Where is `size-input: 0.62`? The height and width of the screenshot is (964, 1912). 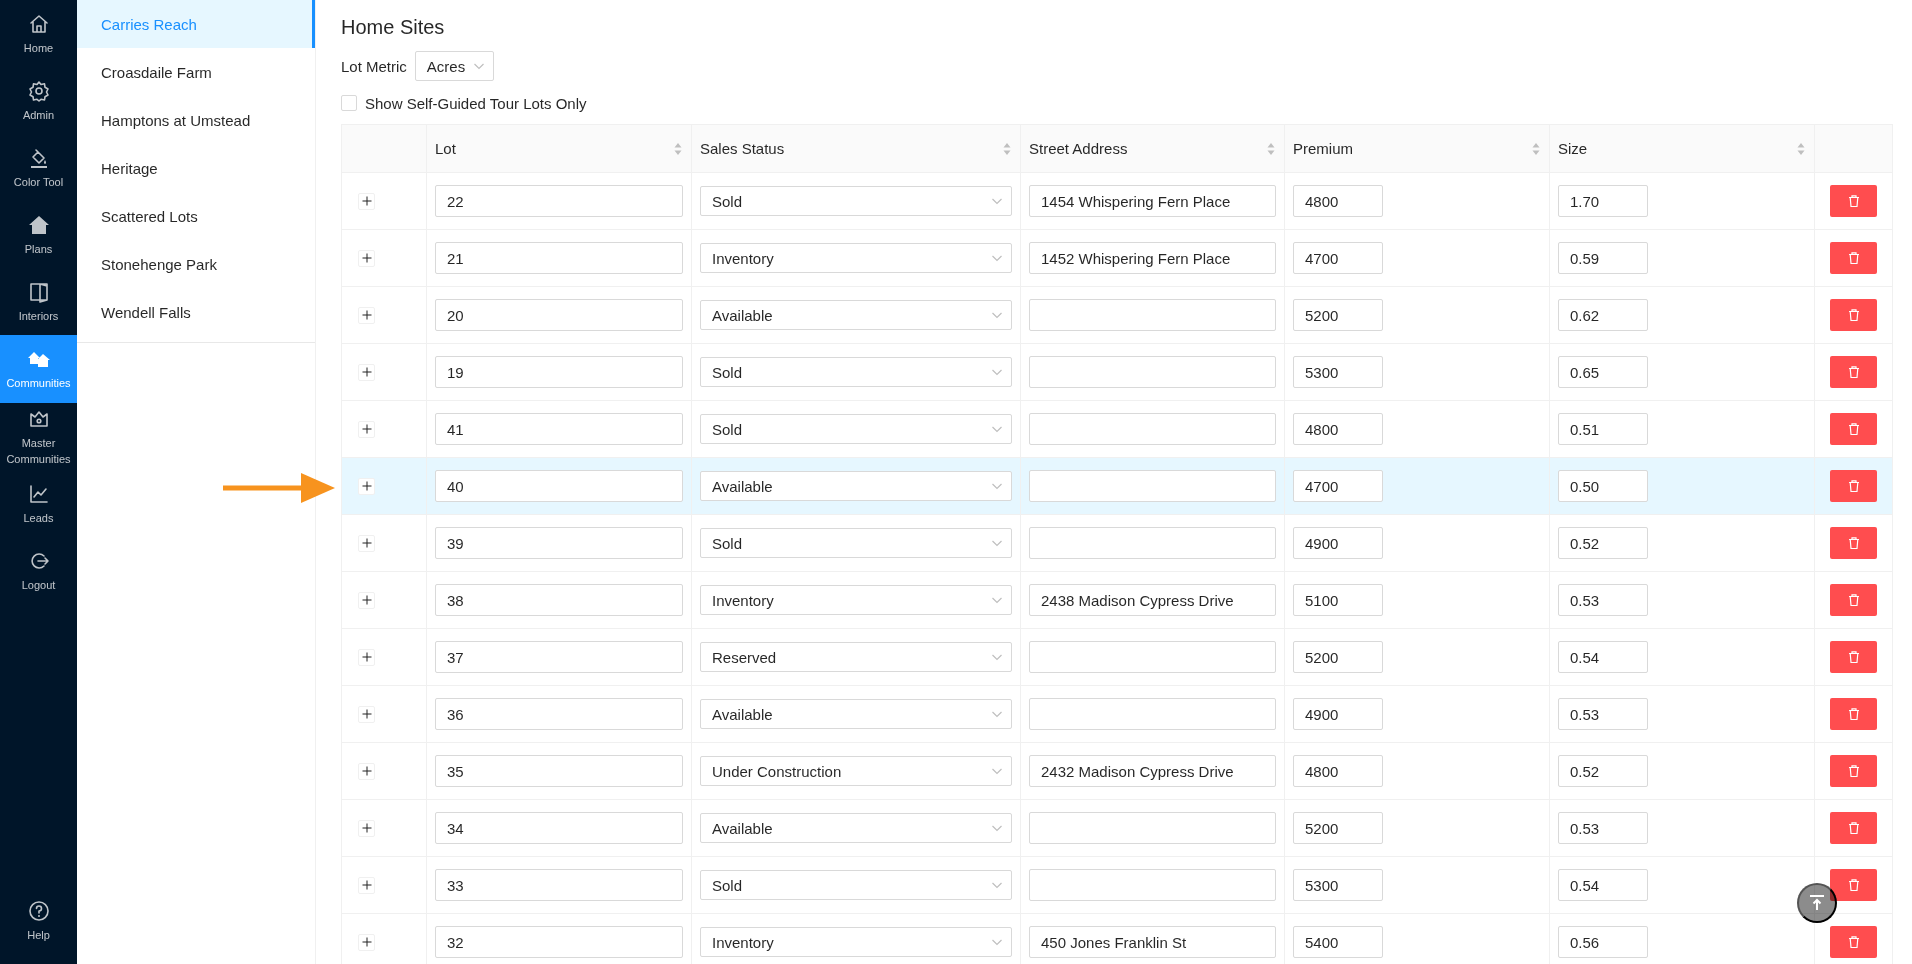 size-input: 0.62 is located at coordinates (1603, 315).